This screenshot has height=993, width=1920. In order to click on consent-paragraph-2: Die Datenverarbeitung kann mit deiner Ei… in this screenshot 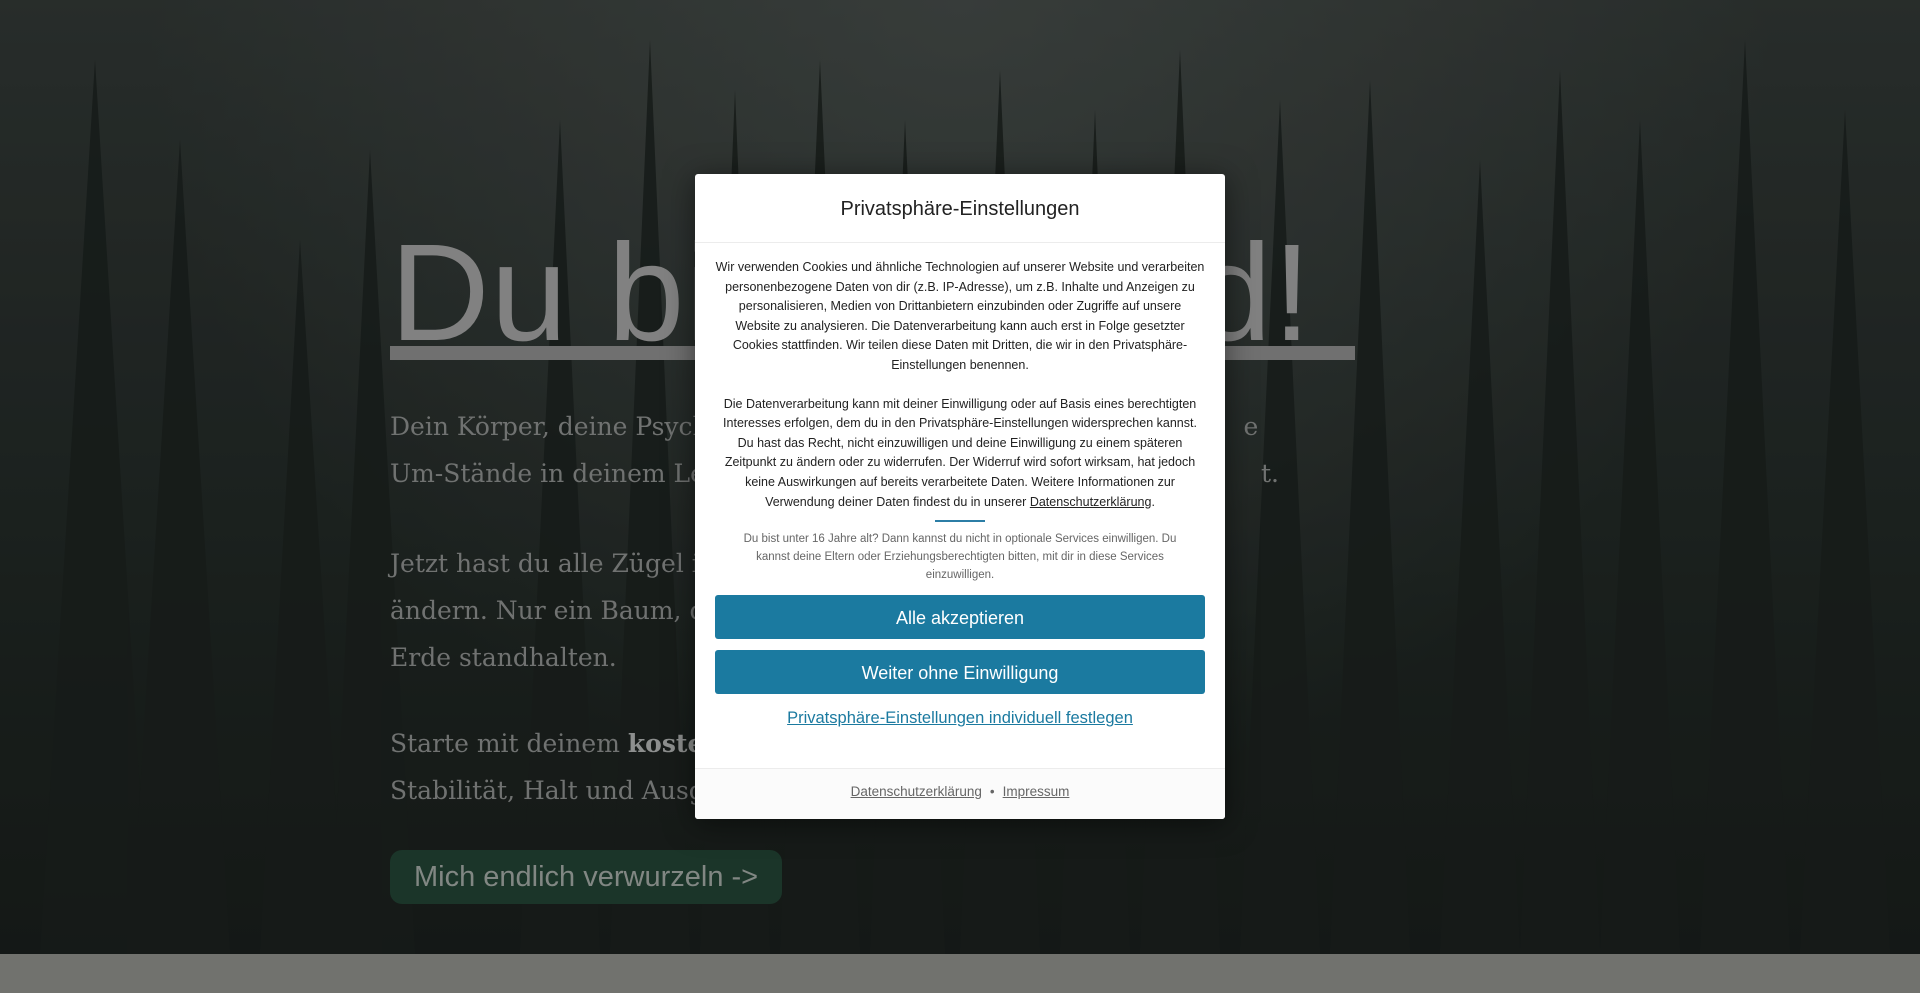, I will do `click(960, 454)`.